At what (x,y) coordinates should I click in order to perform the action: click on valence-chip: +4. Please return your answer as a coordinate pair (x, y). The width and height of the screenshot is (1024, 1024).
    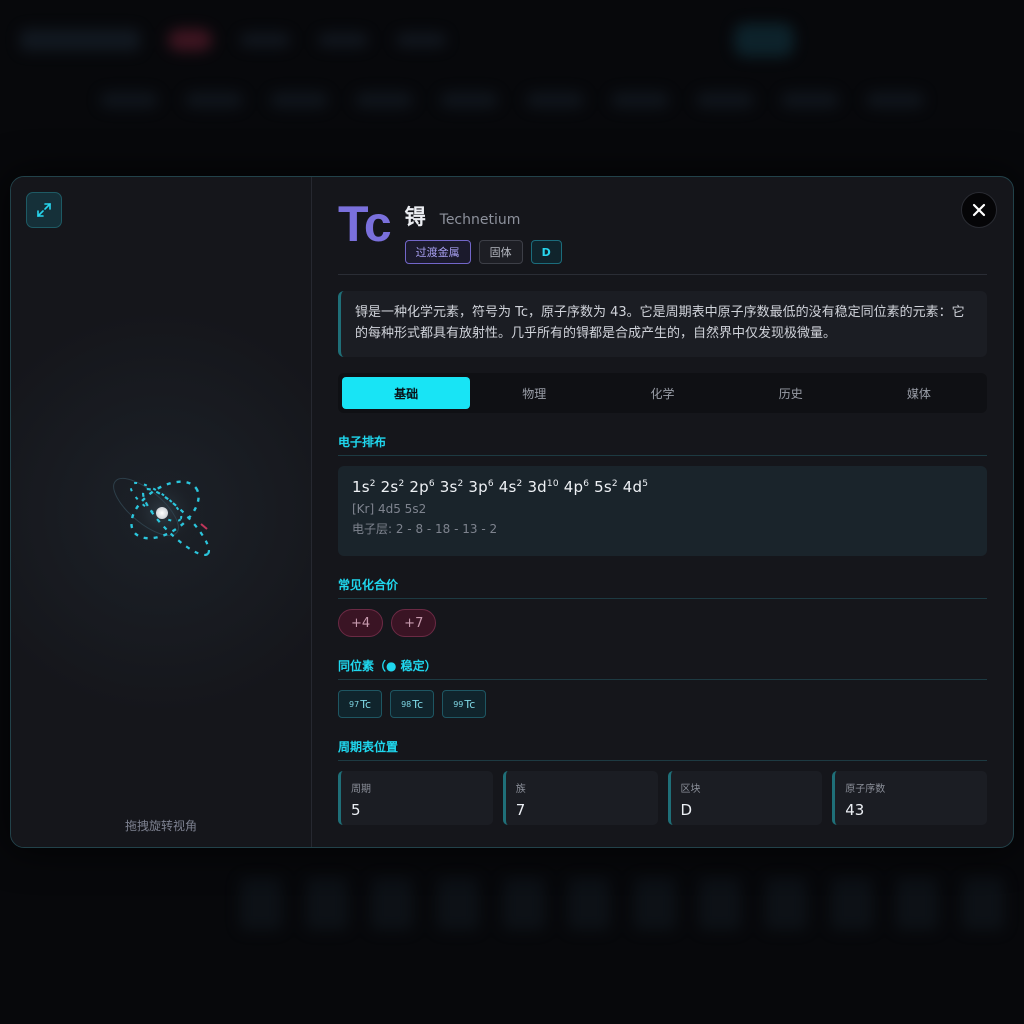
    Looking at the image, I should click on (361, 623).